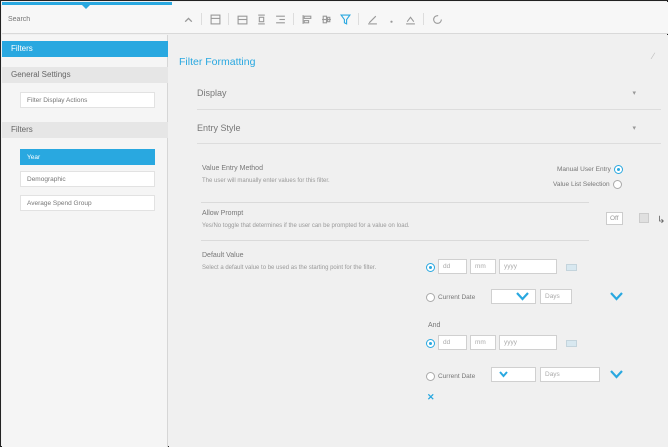 This screenshot has width=668, height=447. What do you see at coordinates (431, 397) in the screenshot?
I see `clear-icon: ✕` at bounding box center [431, 397].